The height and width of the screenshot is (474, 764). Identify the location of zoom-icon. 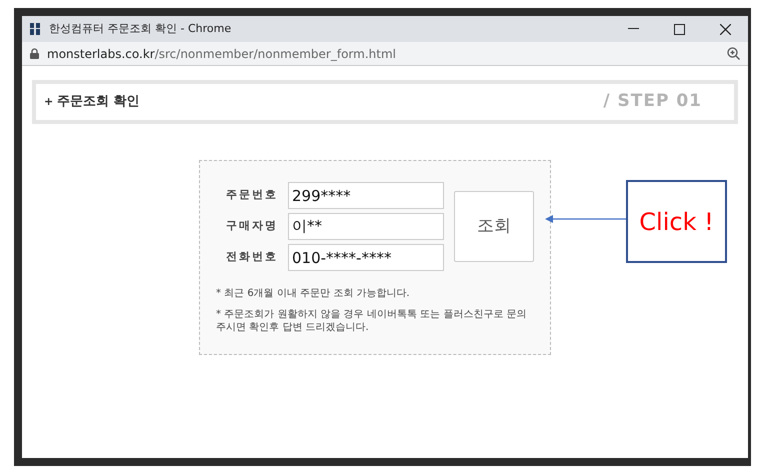
(733, 53).